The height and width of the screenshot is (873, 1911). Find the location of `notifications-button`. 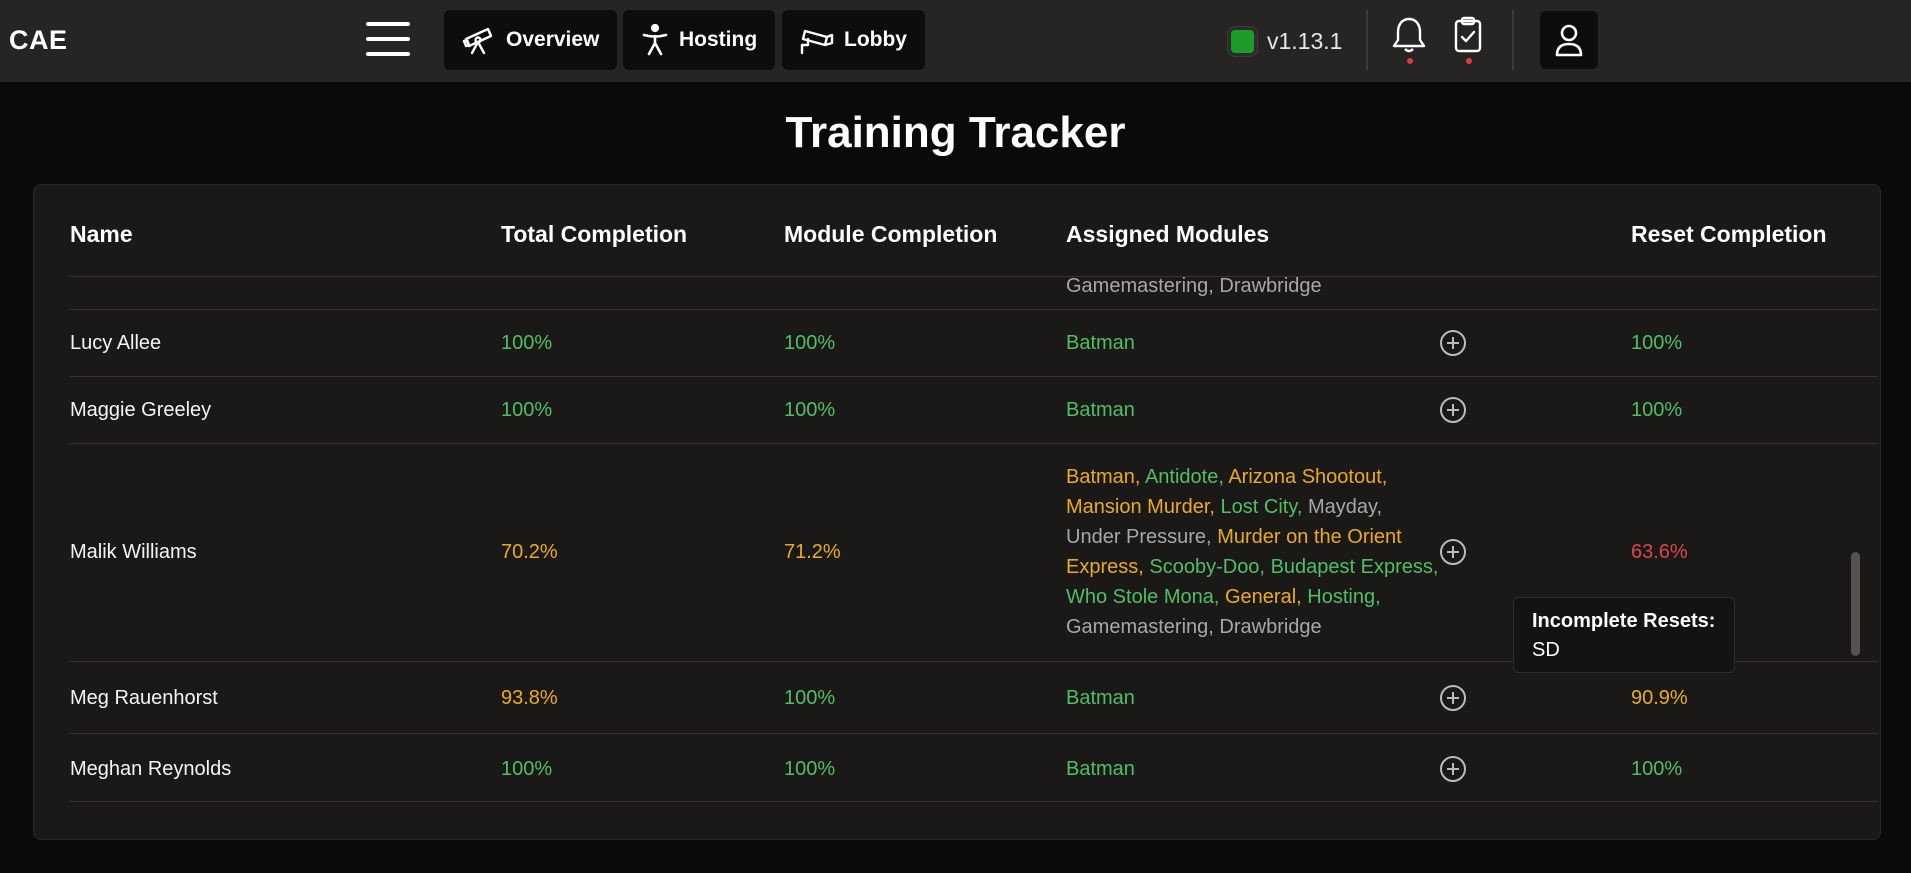

notifications-button is located at coordinates (1411, 40).